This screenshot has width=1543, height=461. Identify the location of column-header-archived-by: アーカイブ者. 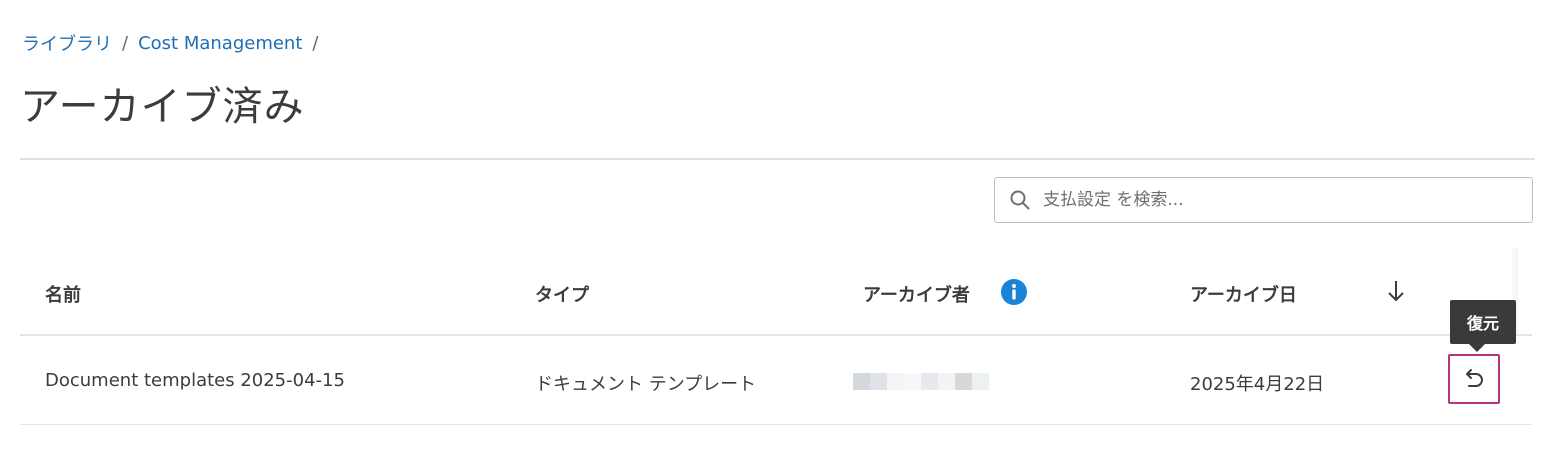
(916, 294).